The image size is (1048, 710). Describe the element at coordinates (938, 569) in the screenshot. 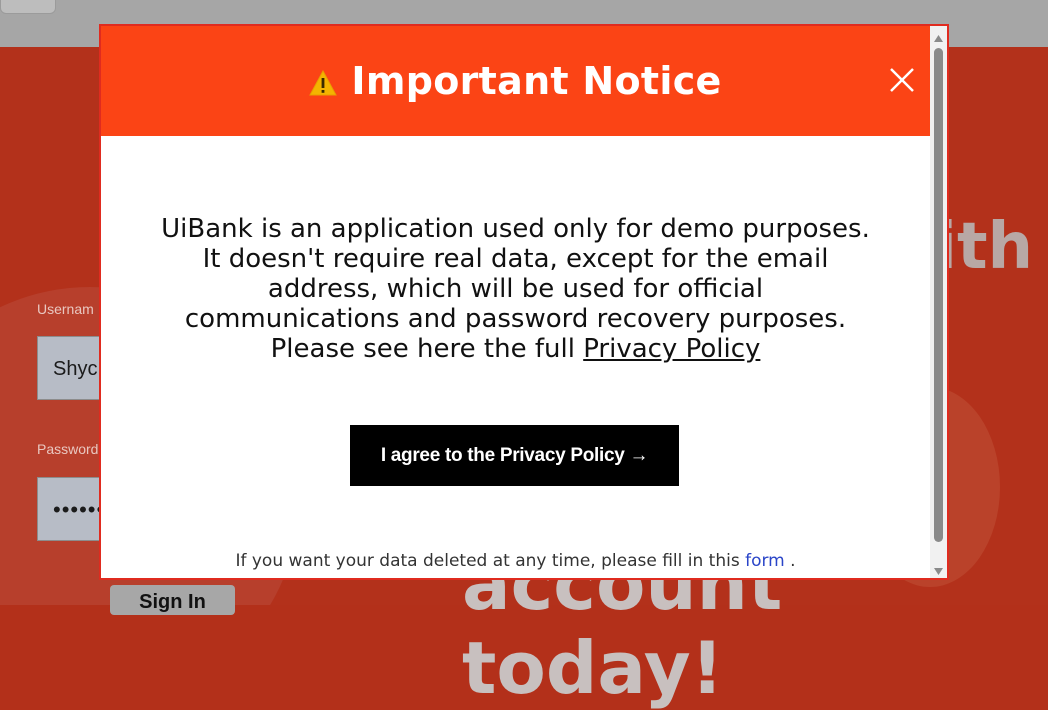

I see `scroll-down-arrow-icon` at that location.